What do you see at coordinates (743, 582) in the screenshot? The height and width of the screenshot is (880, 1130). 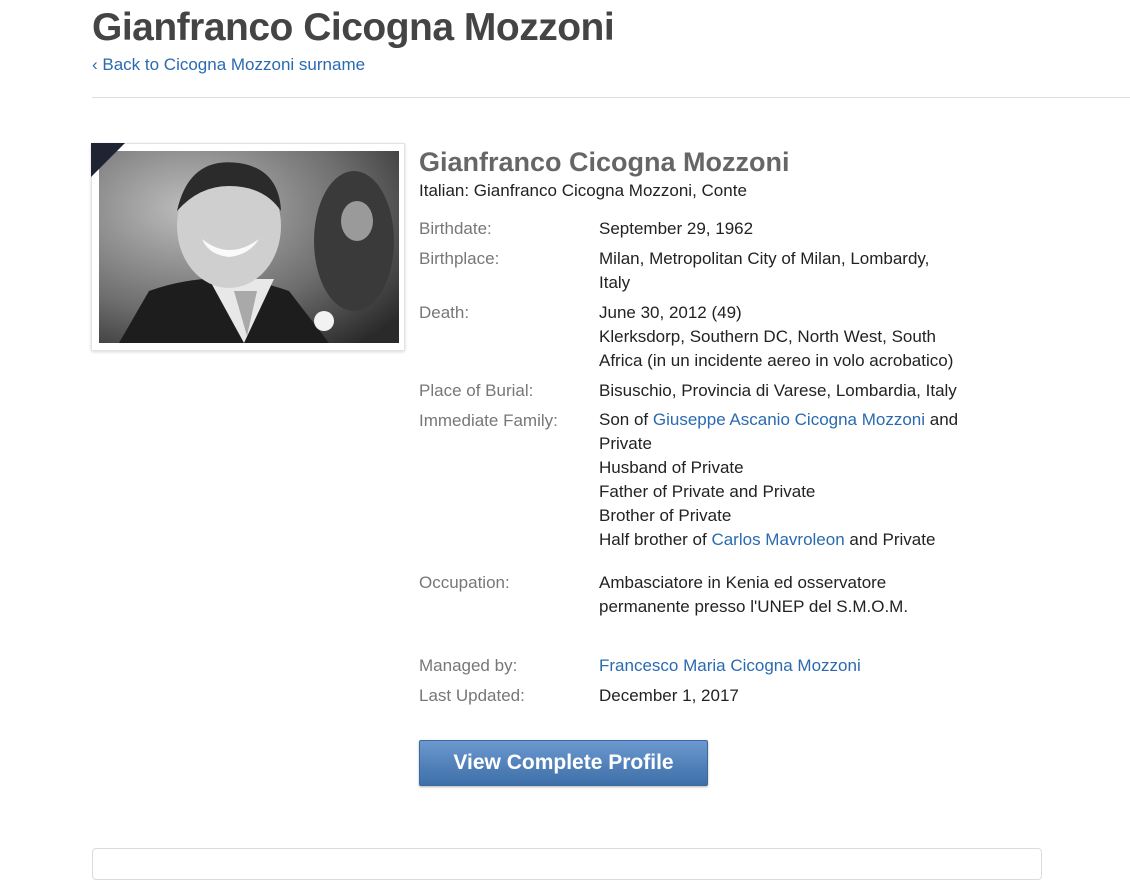 I see `occupation-line: Ambasciatore in Kenia ed osservatore` at bounding box center [743, 582].